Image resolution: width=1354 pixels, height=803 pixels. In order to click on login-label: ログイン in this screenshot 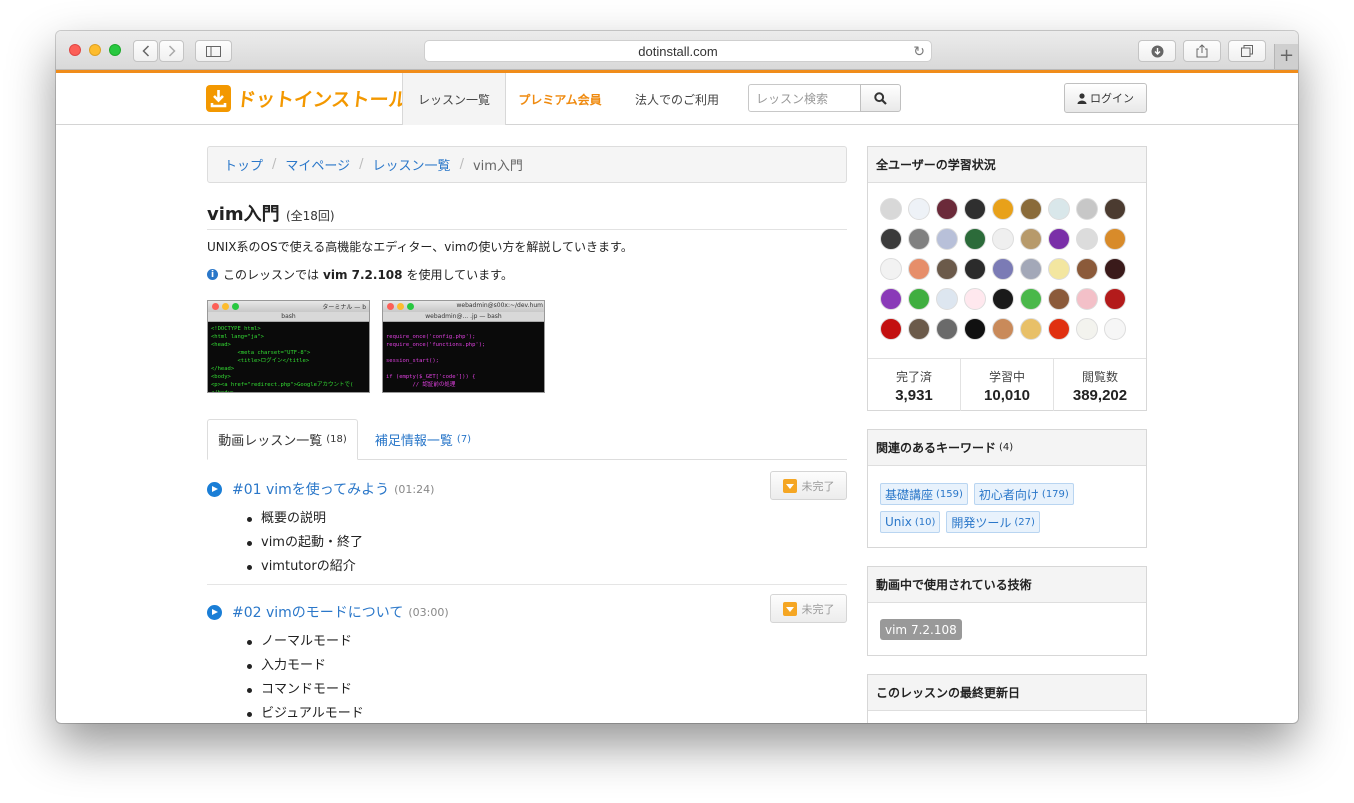, I will do `click(1112, 98)`.